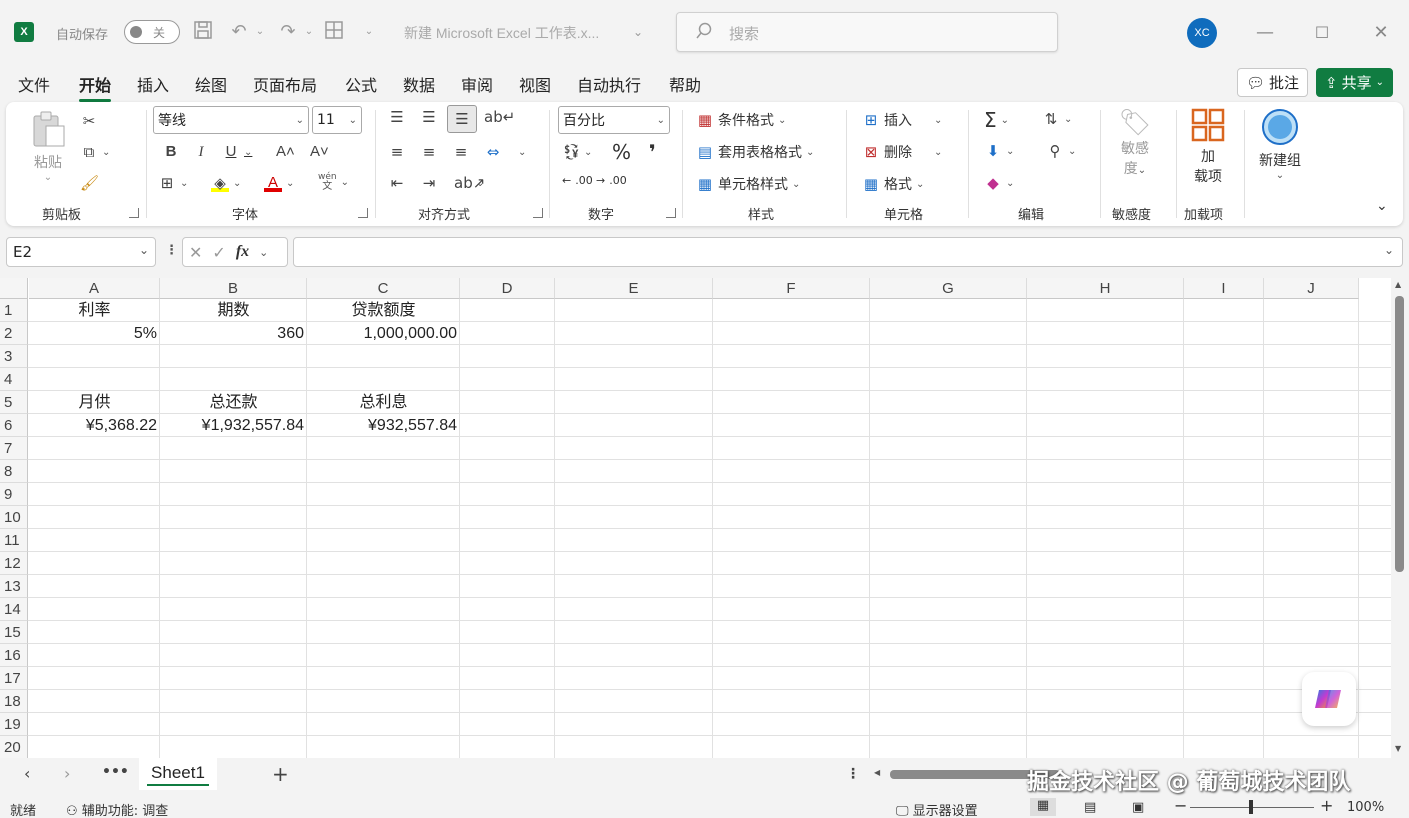 The width and height of the screenshot is (1409, 818). I want to click on cell-styles-button: ▦ 单元格样式 ⌄, so click(748, 184).